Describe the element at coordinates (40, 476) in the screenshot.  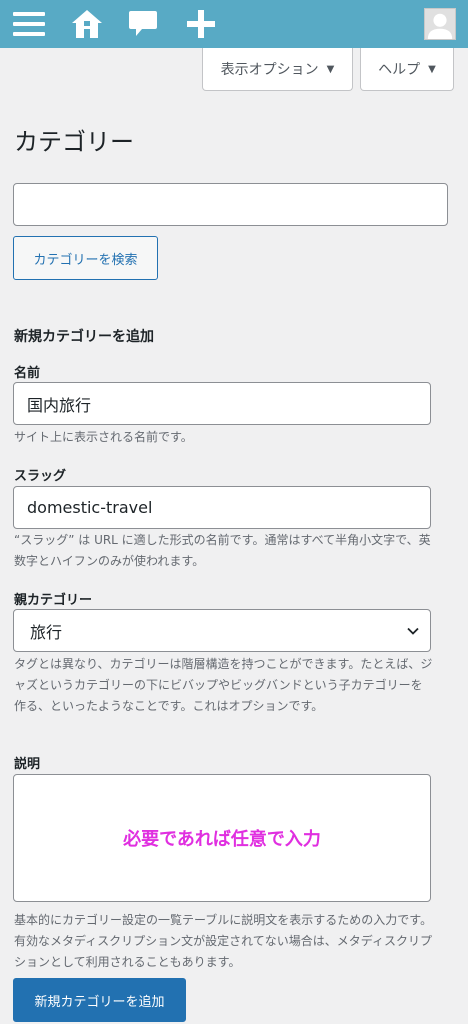
I see `slug-label: スラッグ` at that location.